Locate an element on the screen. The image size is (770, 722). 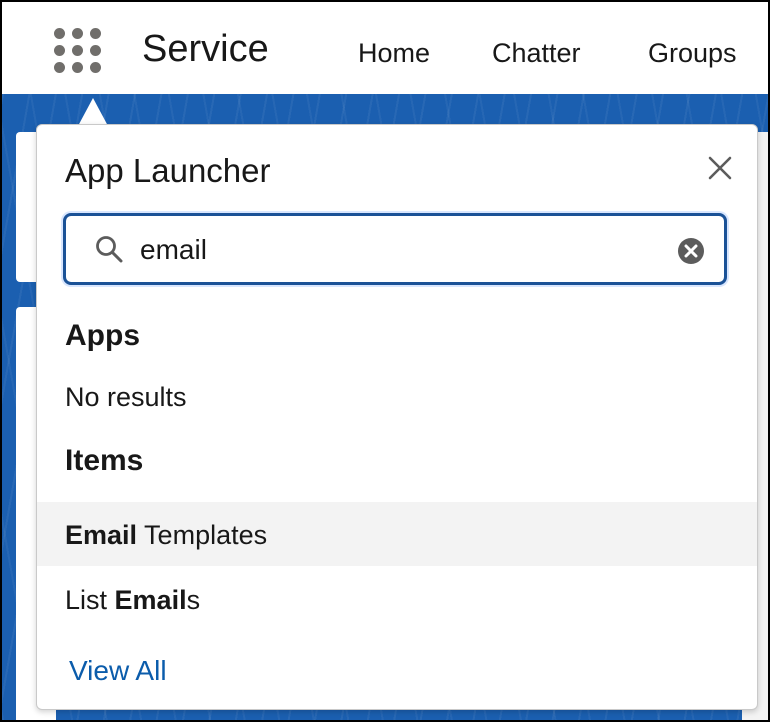
app-name: Service is located at coordinates (205, 49).